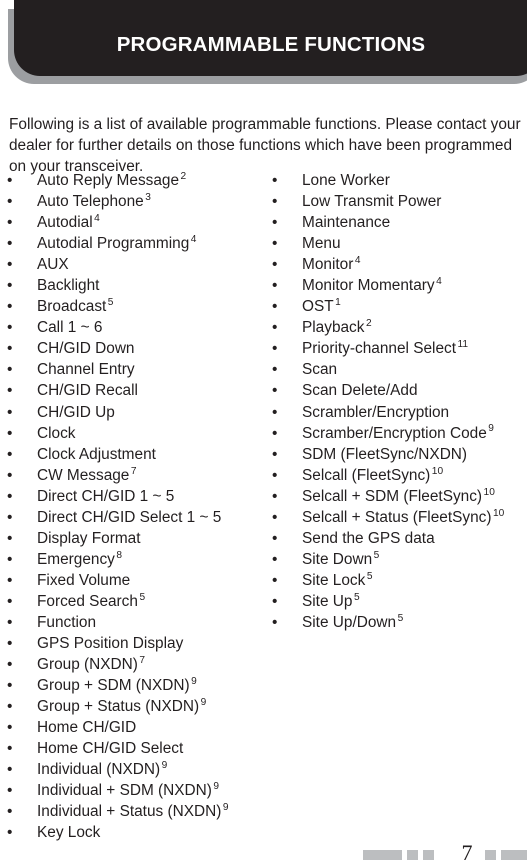 This screenshot has width=527, height=868. Describe the element at coordinates (398, 243) in the screenshot. I see `function-list-item: • Menu` at that location.